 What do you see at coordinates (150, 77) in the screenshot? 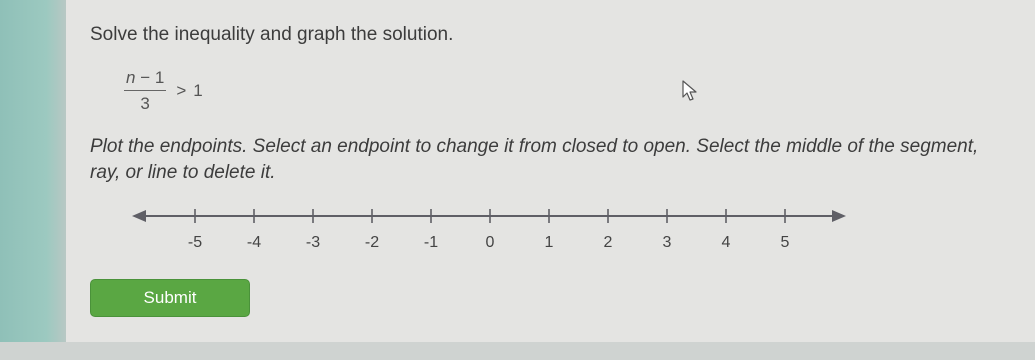
I see `numerator-rest: − 1` at bounding box center [150, 77].